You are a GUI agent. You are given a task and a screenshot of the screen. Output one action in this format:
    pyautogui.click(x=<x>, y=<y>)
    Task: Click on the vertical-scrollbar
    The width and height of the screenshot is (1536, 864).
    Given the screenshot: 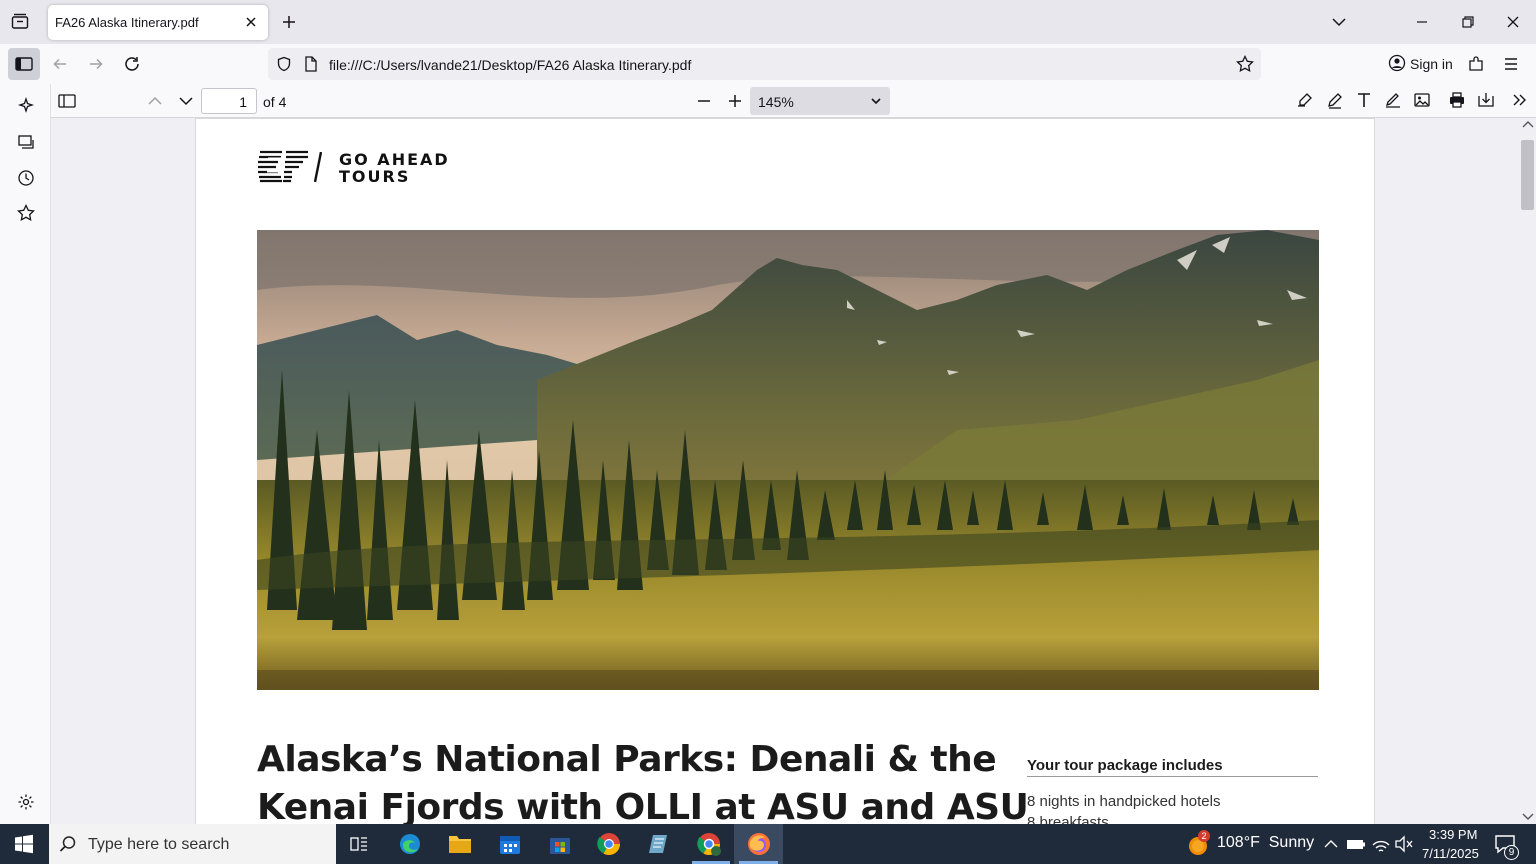 What is the action you would take?
    pyautogui.click(x=1528, y=471)
    